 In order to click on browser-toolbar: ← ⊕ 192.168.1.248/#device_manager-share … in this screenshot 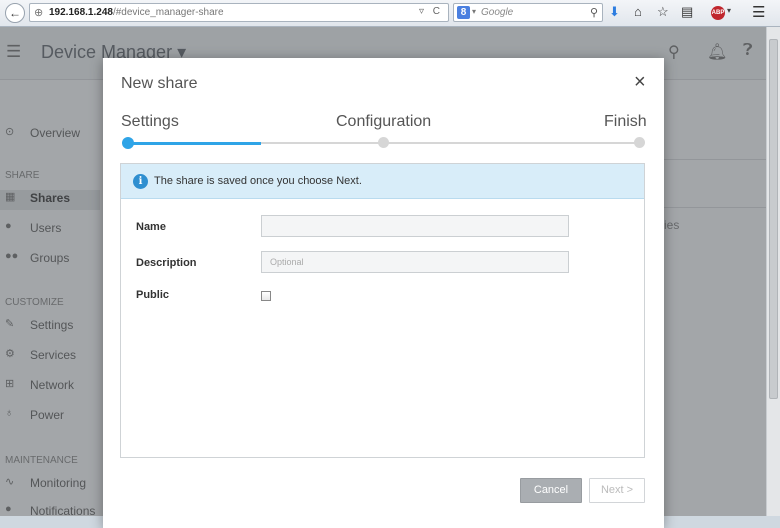, I will do `click(390, 13)`.